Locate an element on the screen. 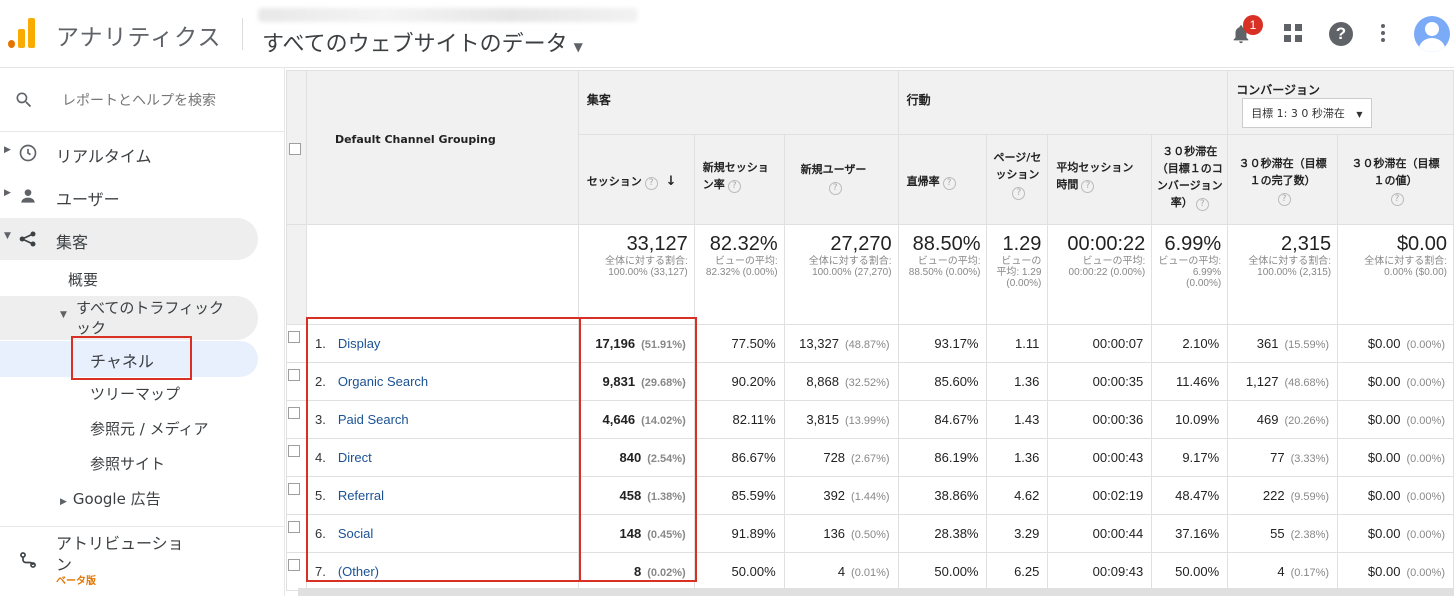 The image size is (1454, 596). col-header-avg-duration: 平均セッション時間? is located at coordinates (1100, 179).